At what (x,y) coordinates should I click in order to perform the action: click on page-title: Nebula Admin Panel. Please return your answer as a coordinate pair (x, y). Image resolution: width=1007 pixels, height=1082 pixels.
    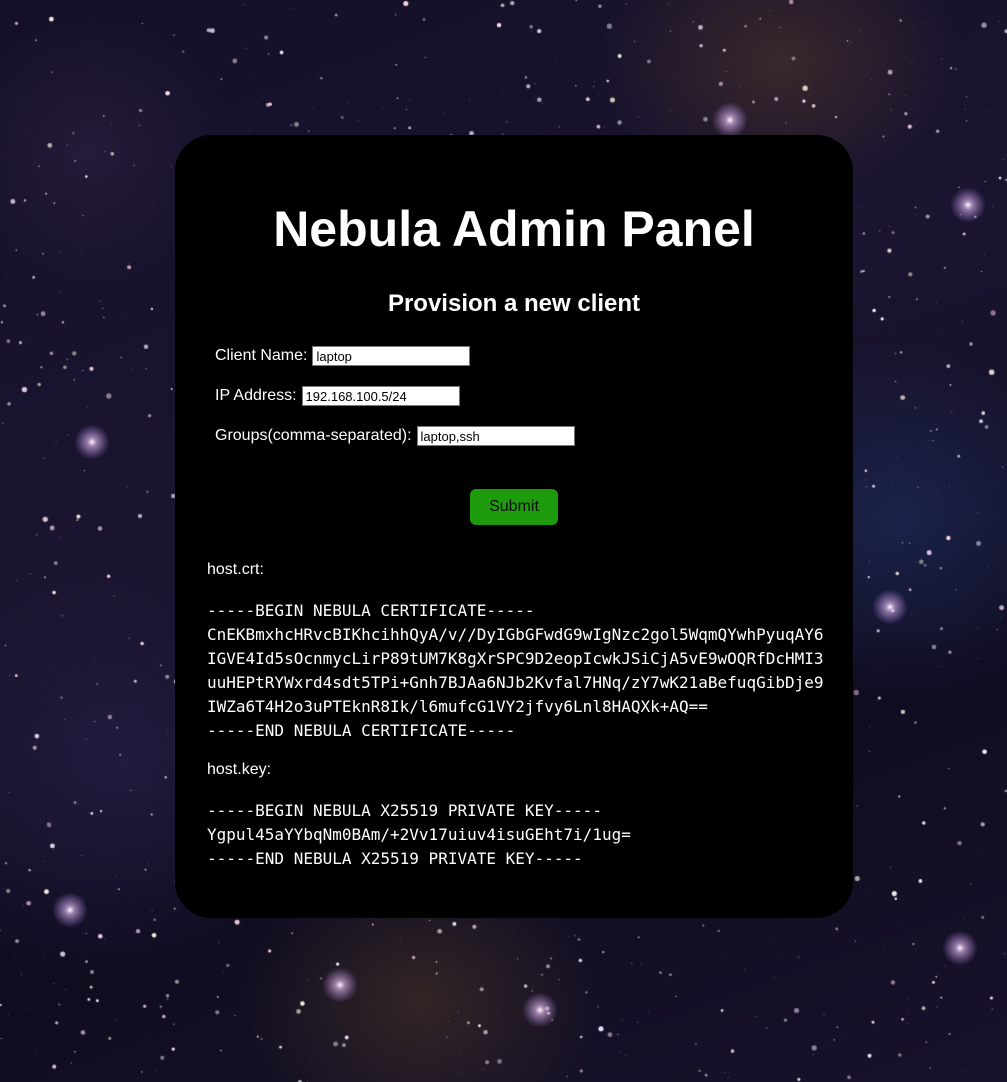
    Looking at the image, I should click on (514, 229).